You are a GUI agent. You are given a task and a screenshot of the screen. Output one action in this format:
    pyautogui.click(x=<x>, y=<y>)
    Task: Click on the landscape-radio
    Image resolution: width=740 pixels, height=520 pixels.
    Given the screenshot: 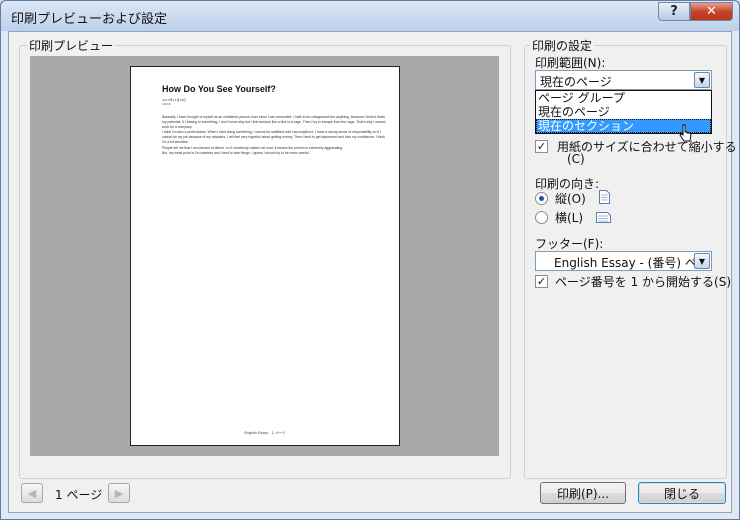 What is the action you would take?
    pyautogui.click(x=541, y=217)
    